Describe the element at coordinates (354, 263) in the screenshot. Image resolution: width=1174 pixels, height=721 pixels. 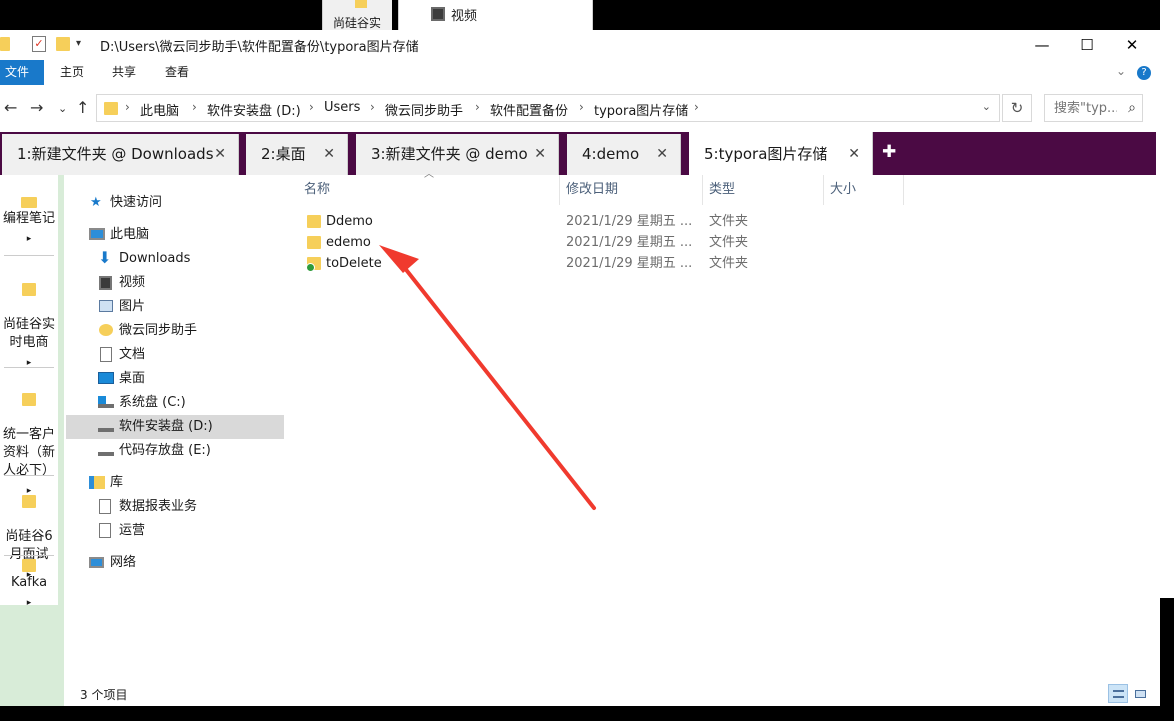
I see `file-name: toDelete` at that location.